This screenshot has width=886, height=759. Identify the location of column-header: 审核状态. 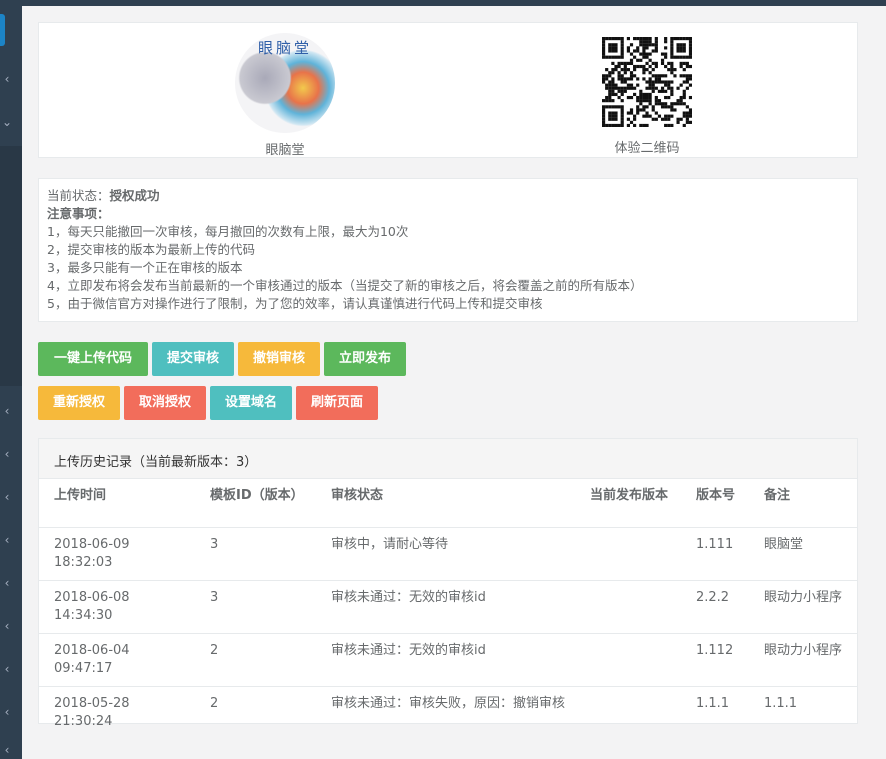
(445, 503).